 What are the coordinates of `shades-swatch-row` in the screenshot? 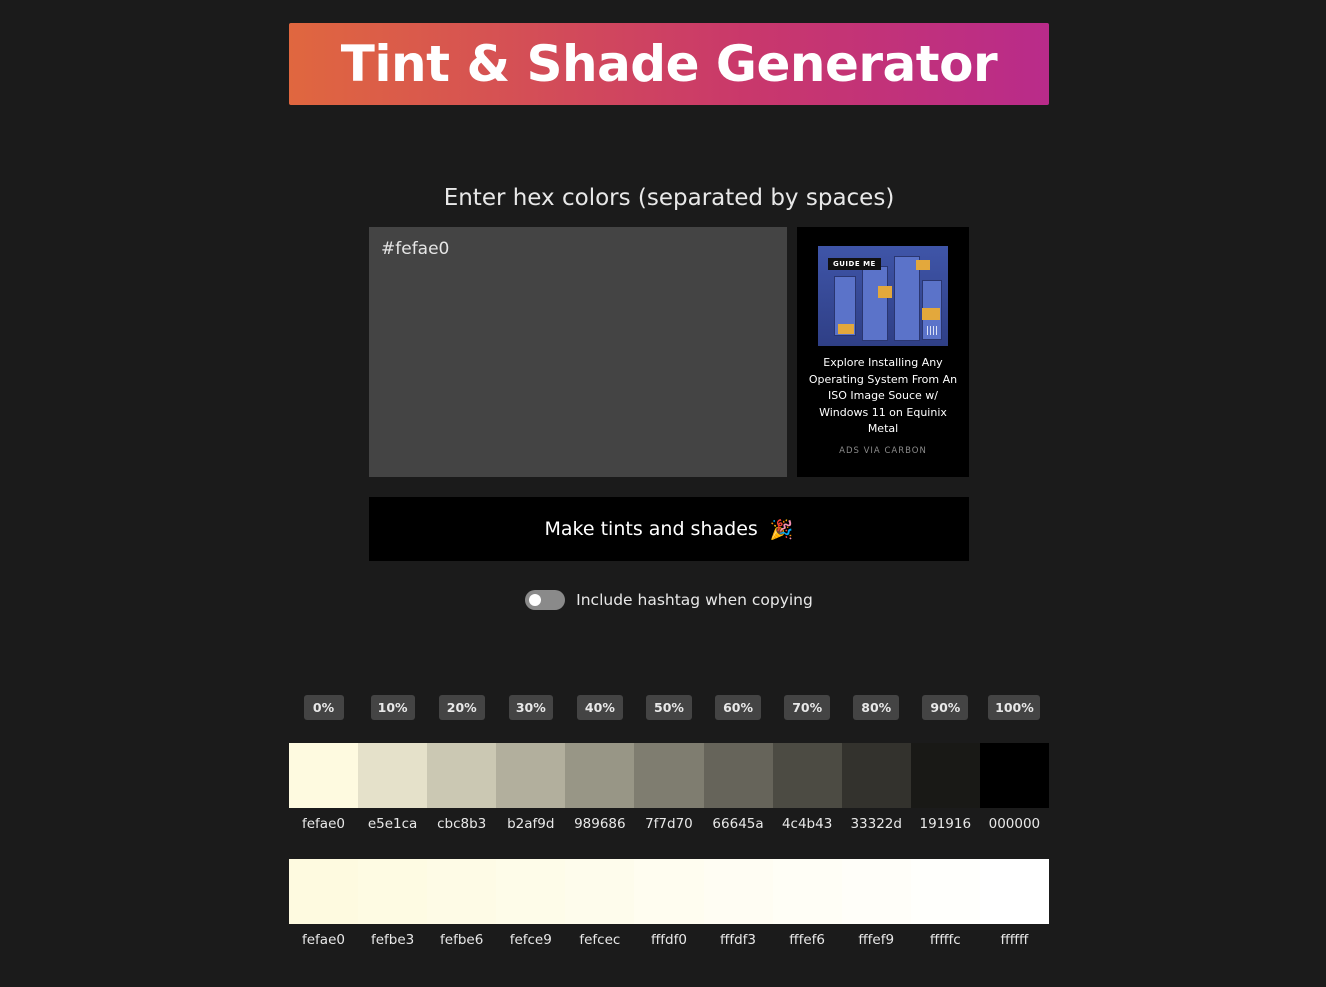 It's located at (669, 775).